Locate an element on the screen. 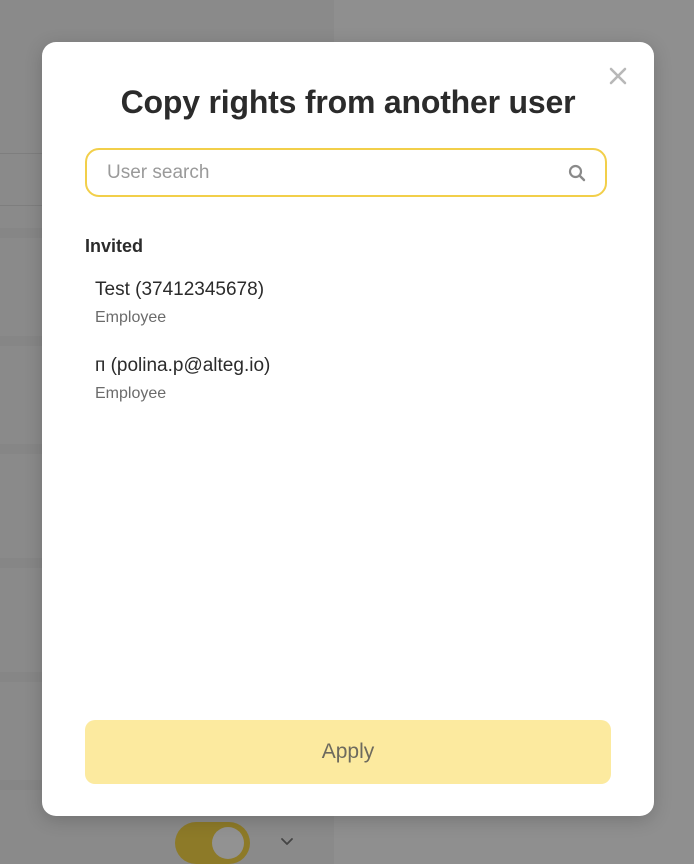  user-name: п (polina.p@alteg.io) is located at coordinates (183, 365).